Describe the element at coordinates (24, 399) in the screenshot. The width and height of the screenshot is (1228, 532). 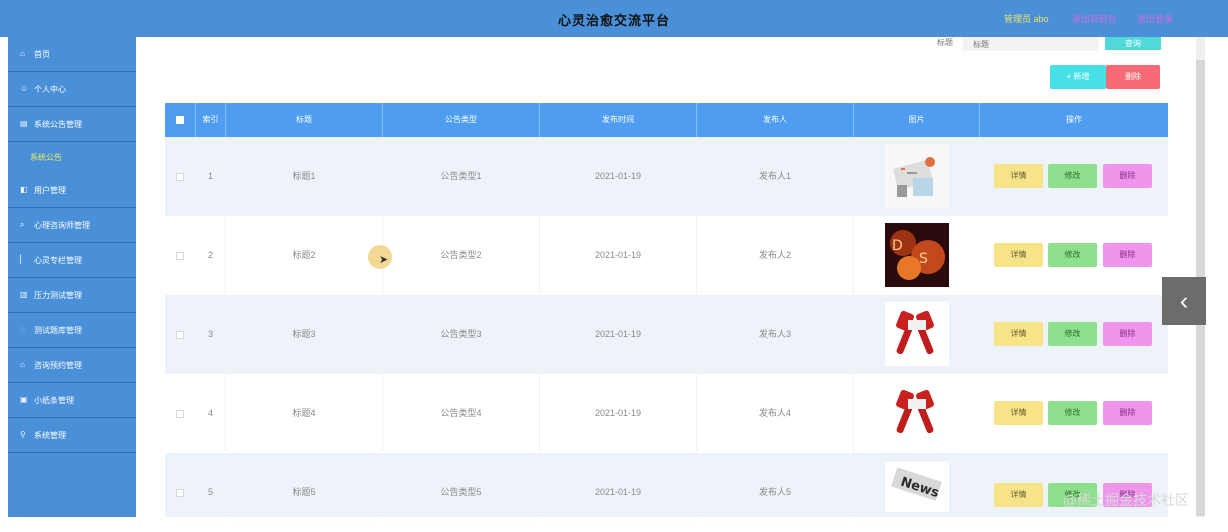
I see `note-icon: ▣` at that location.